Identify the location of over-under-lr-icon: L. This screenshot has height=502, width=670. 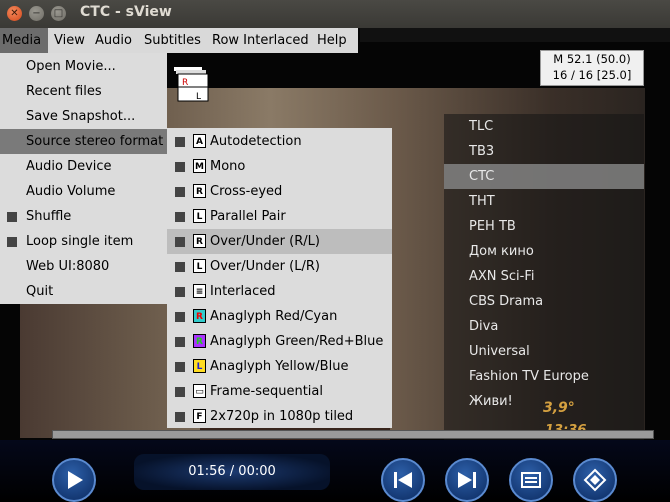
(199, 266).